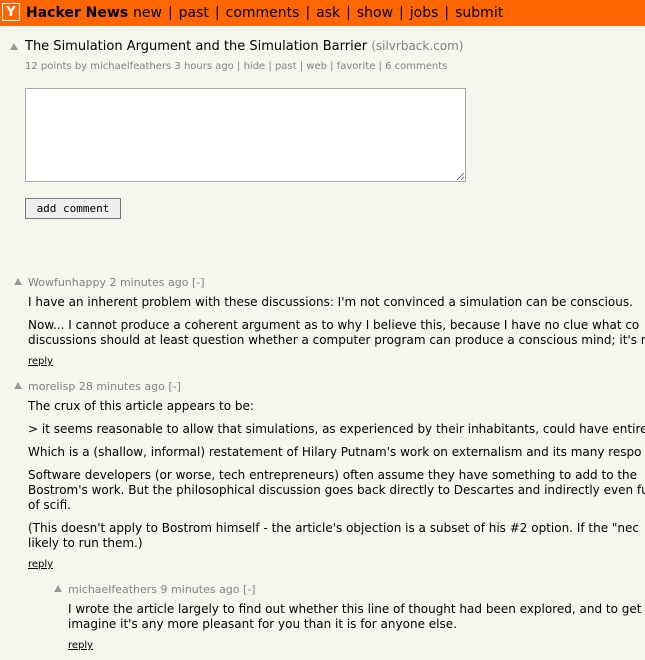  Describe the element at coordinates (11, 12) in the screenshot. I see `hn-logo: Y` at that location.